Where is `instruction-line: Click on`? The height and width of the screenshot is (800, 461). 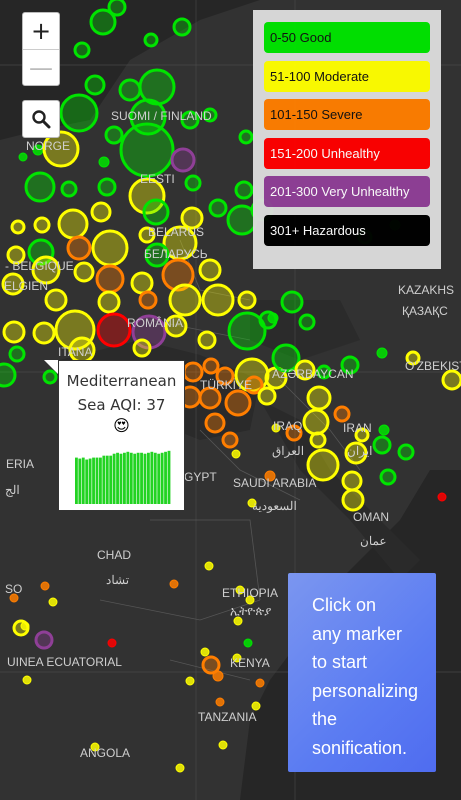
instruction-line: Click on is located at coordinates (344, 605).